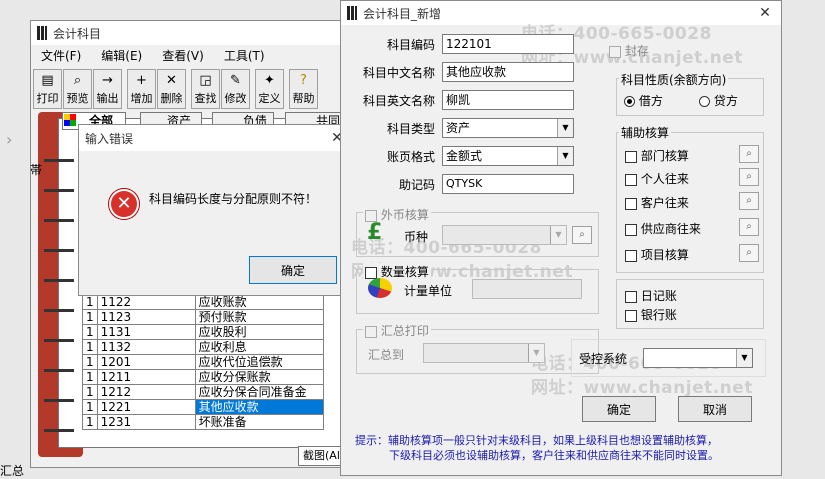  I want to click on x-delete-icon: ✕, so click(171, 80).